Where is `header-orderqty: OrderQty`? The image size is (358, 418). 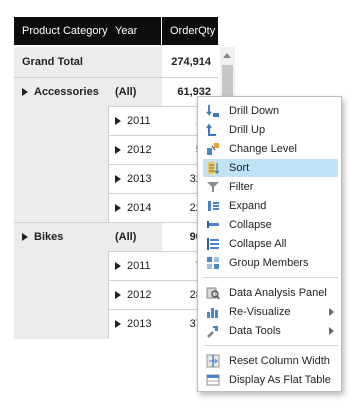 header-orderqty: OrderQty is located at coordinates (190, 31).